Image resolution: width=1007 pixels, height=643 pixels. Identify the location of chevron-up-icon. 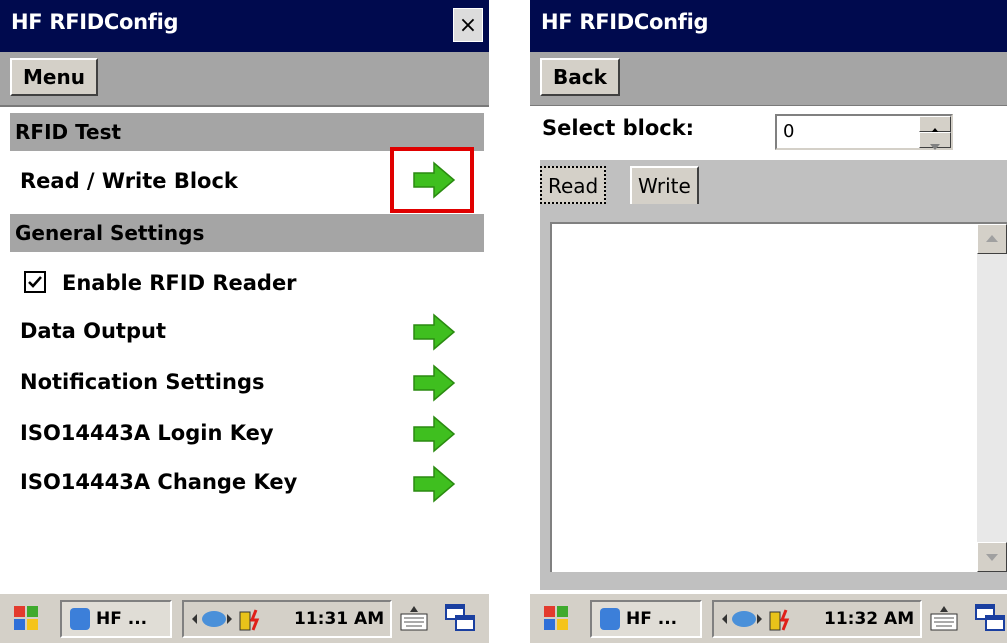
(992, 238).